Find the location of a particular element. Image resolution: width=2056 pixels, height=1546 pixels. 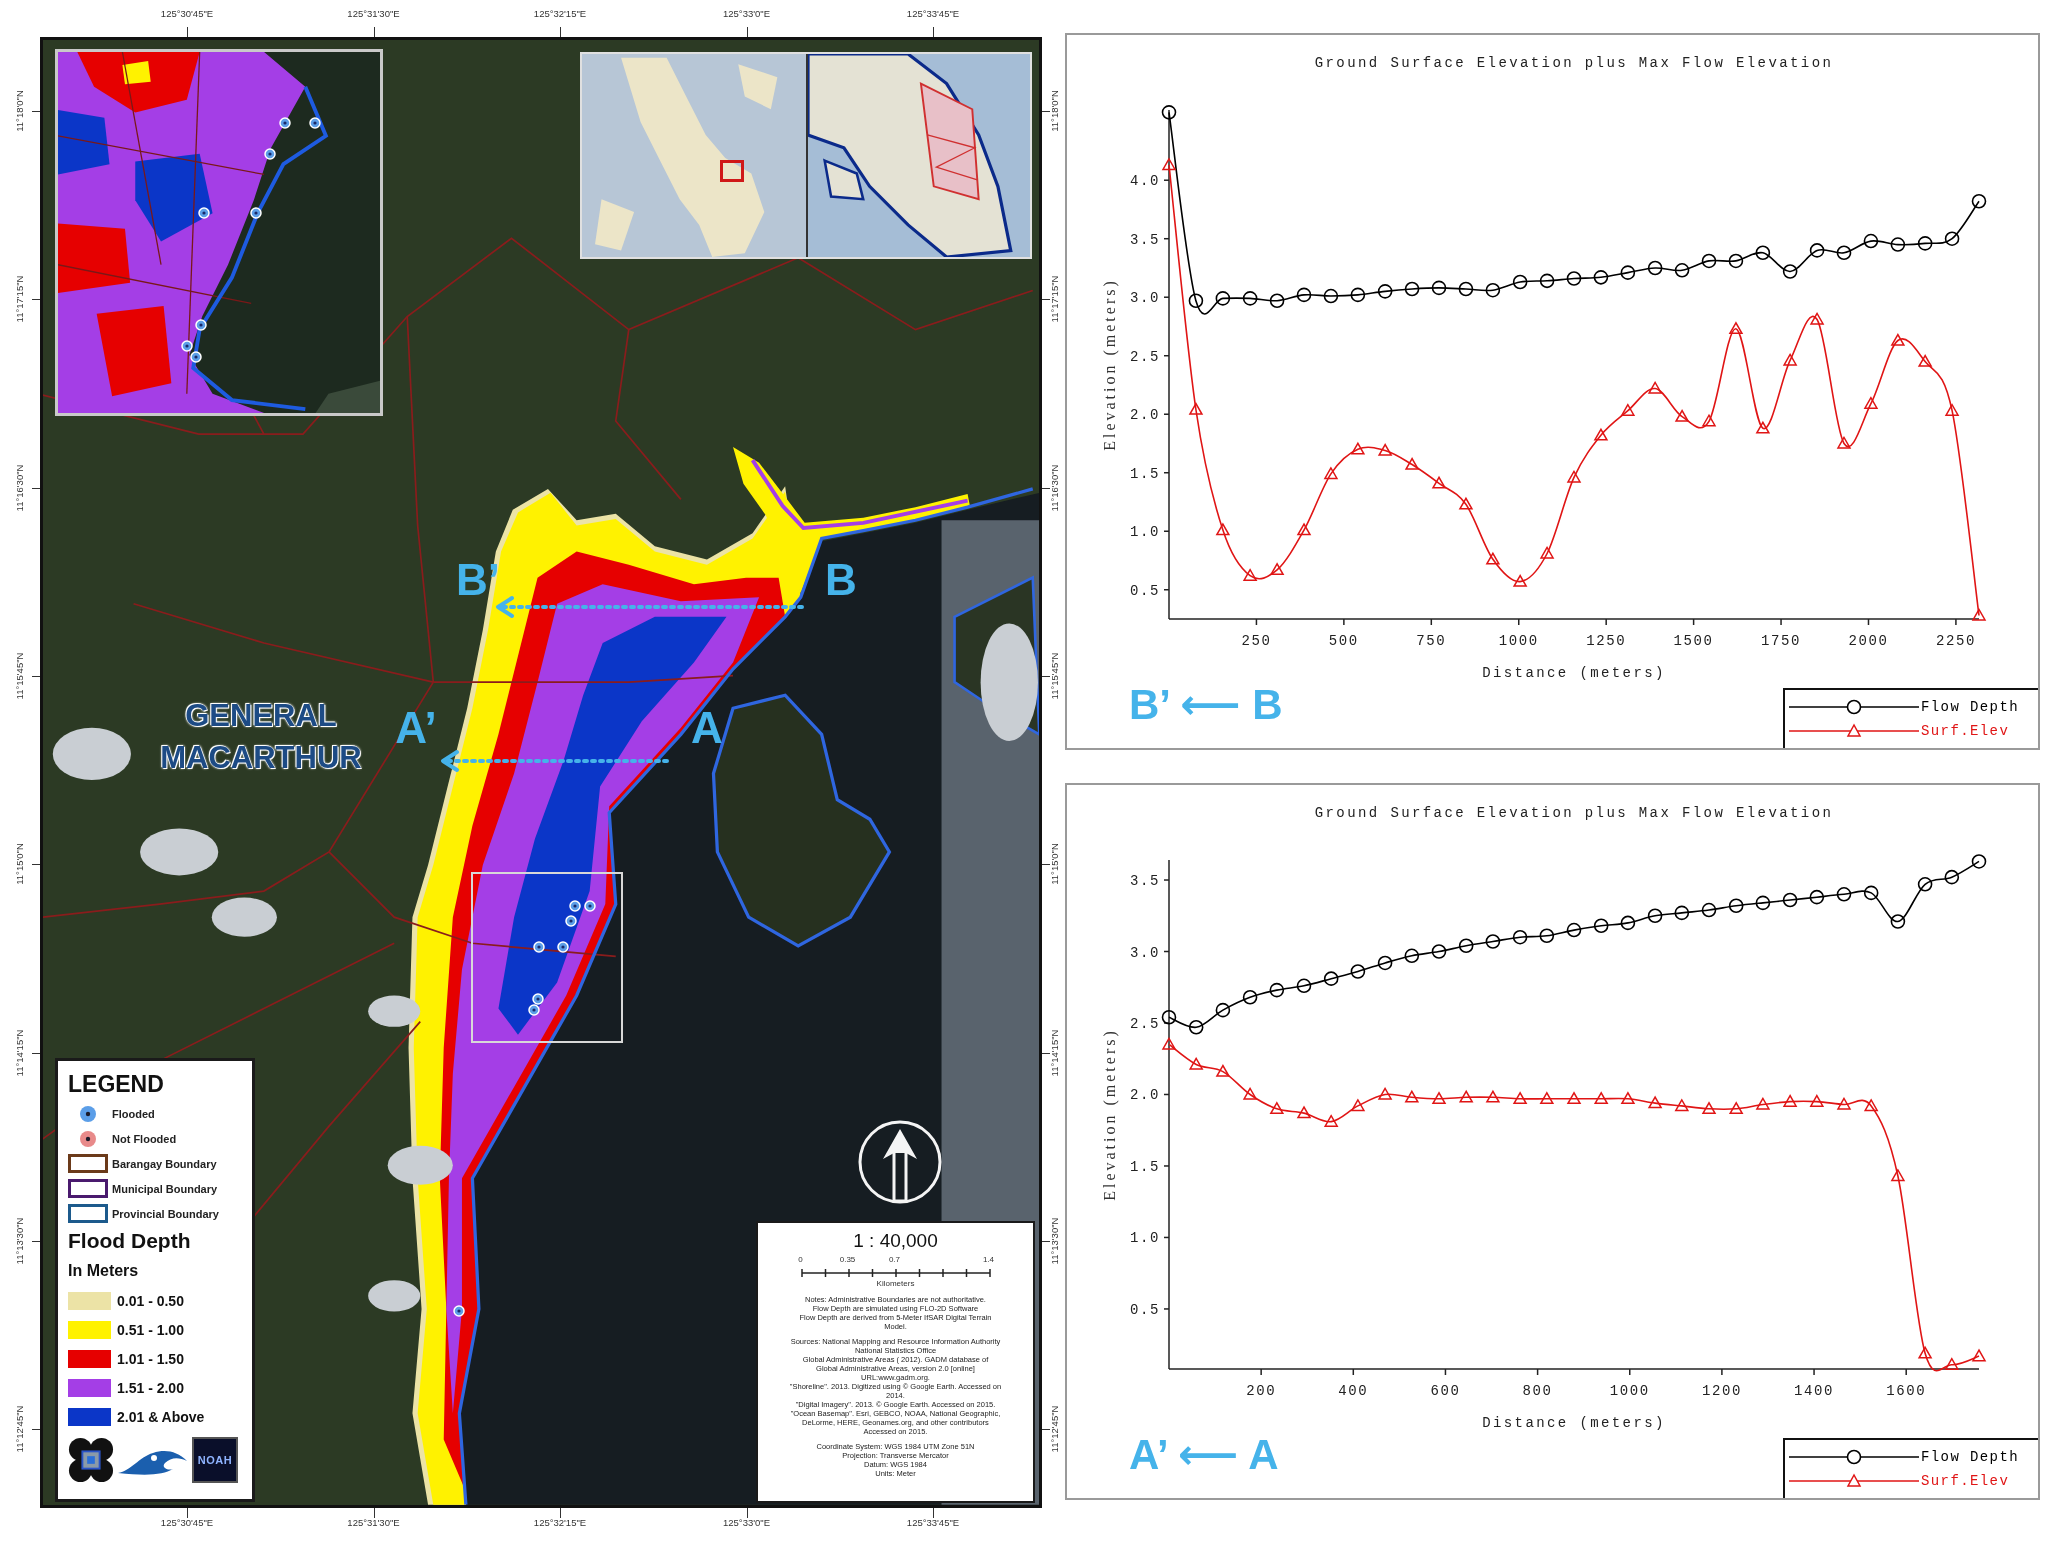

legend-heading: Flood Depth is located at coordinates (129, 1241).